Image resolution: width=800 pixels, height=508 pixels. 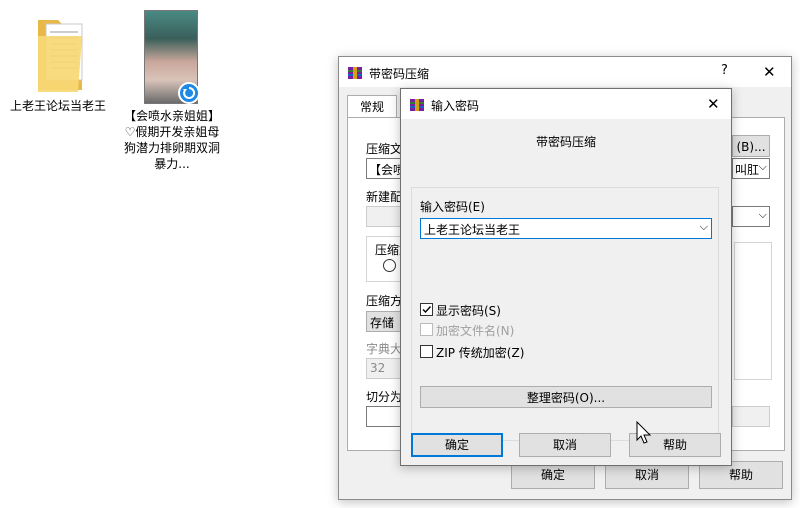 I want to click on tab-general-label: 常规, so click(x=371, y=107).